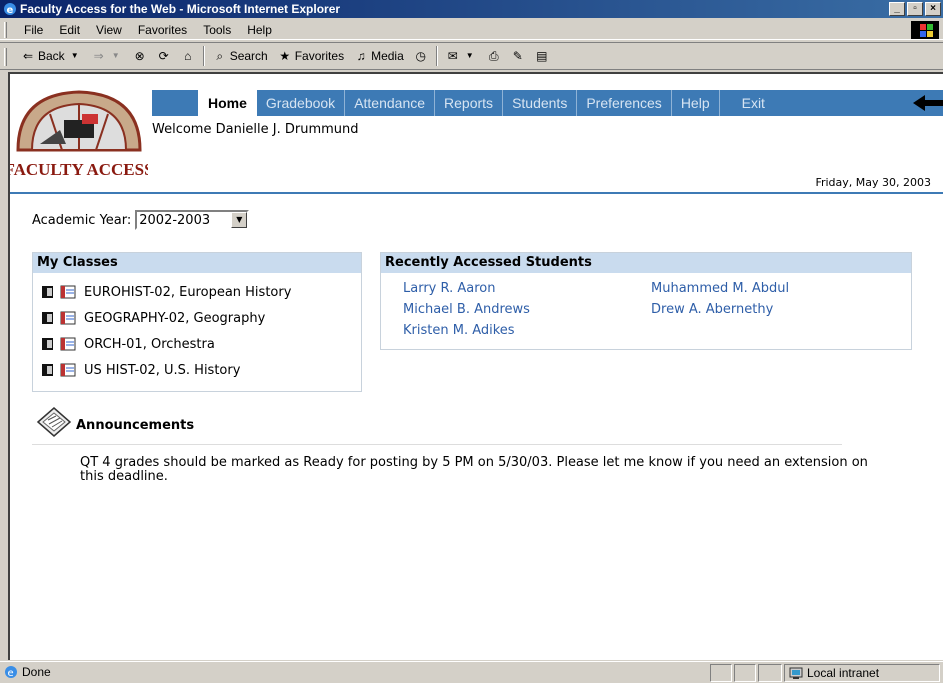  What do you see at coordinates (469, 103) in the screenshot?
I see `nav-reports: Reports` at bounding box center [469, 103].